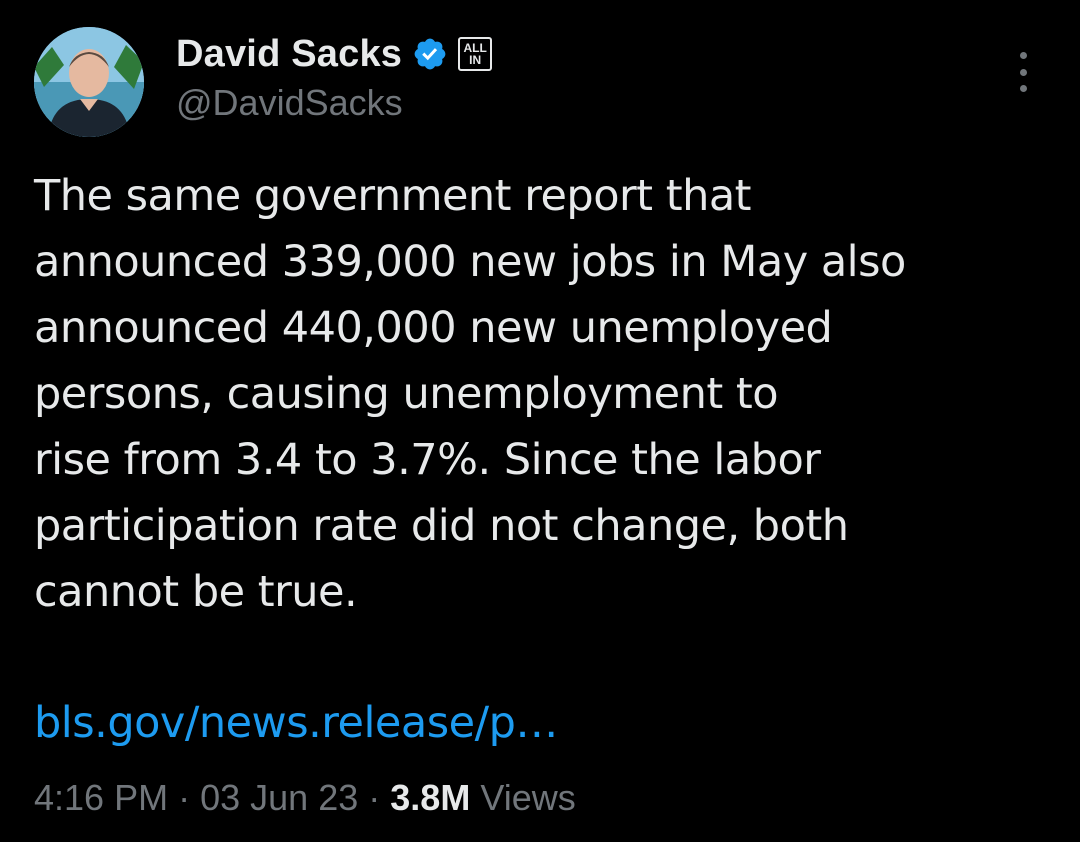 This screenshot has width=1080, height=842. I want to click on more-options-icon, so click(1023, 72).